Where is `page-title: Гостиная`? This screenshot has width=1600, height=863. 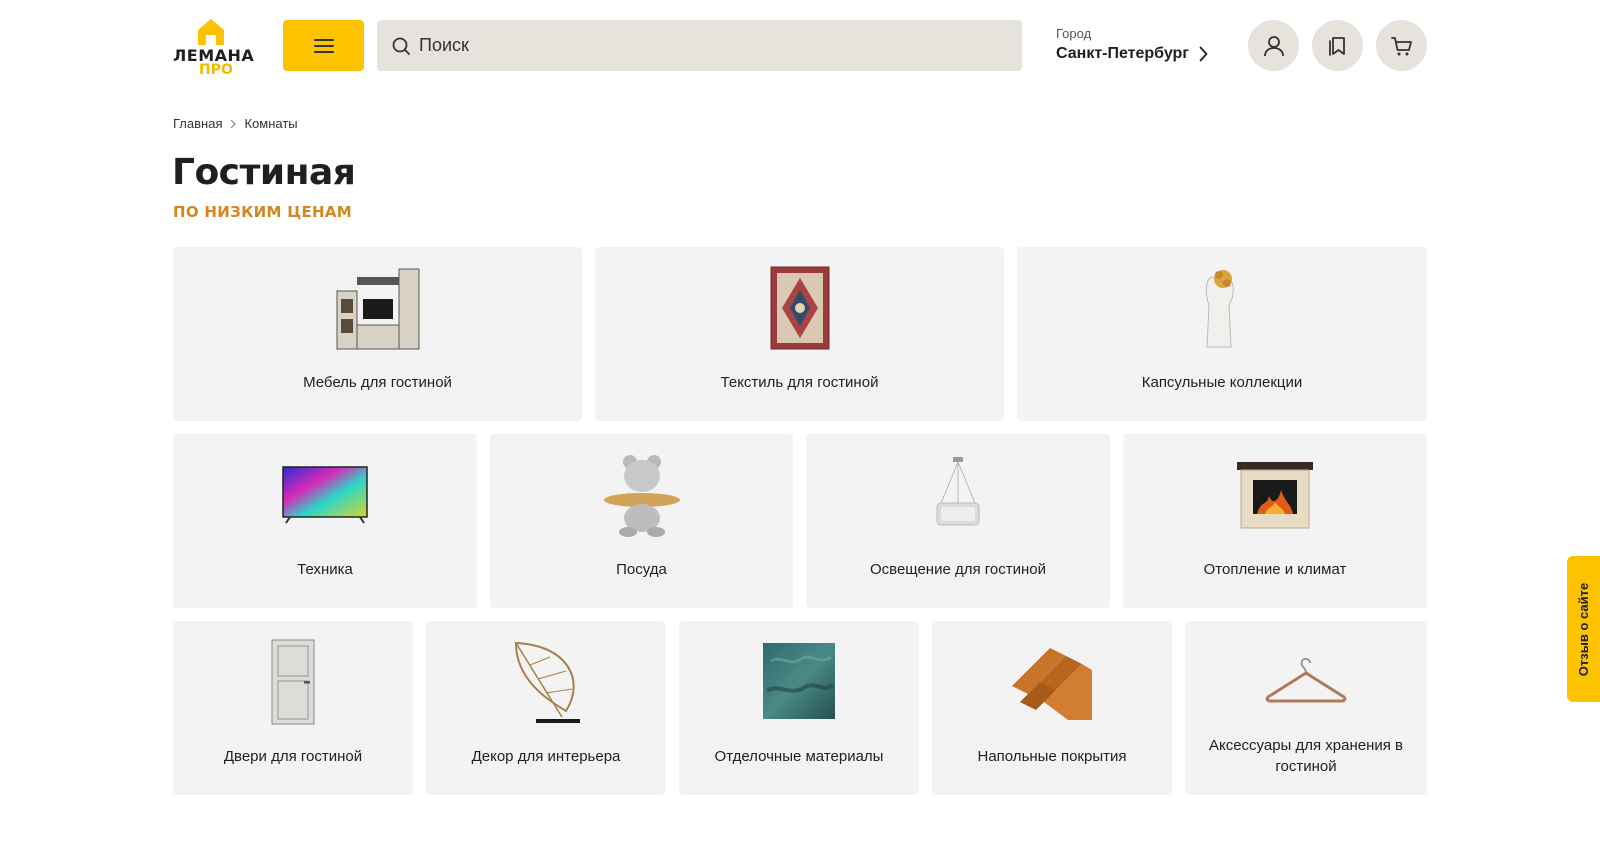 page-title: Гостиная is located at coordinates (264, 172).